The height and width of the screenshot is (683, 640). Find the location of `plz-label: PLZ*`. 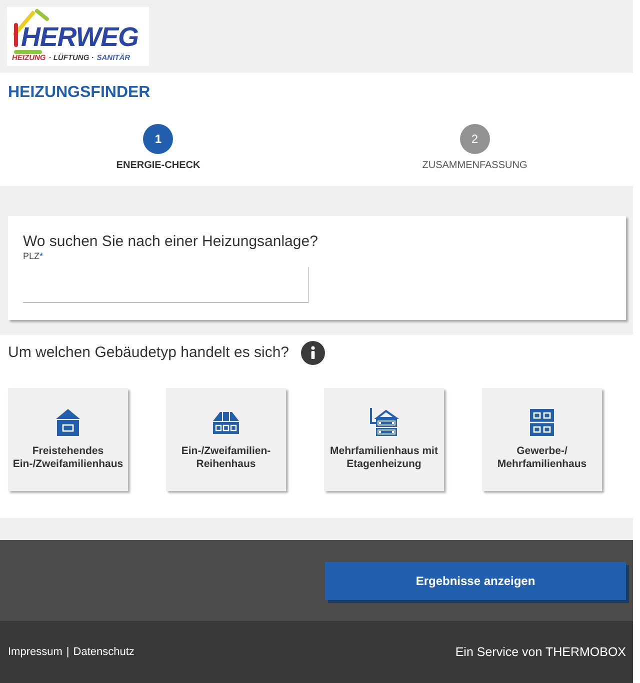

plz-label: PLZ* is located at coordinates (33, 256).